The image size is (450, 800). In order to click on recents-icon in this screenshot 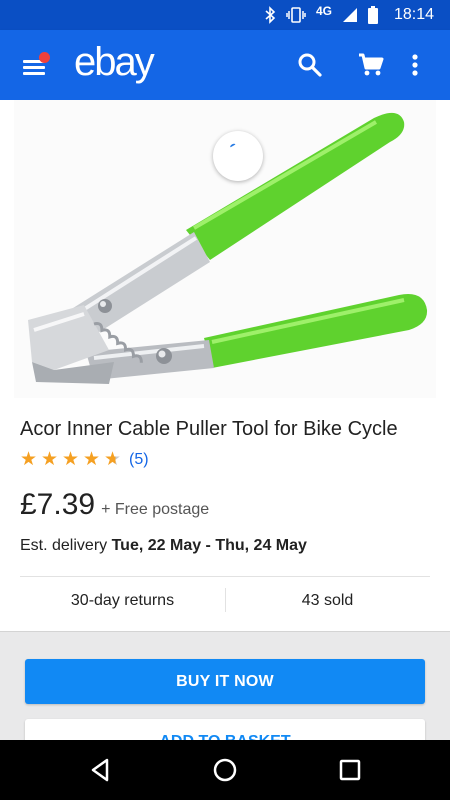, I will do `click(350, 770)`.